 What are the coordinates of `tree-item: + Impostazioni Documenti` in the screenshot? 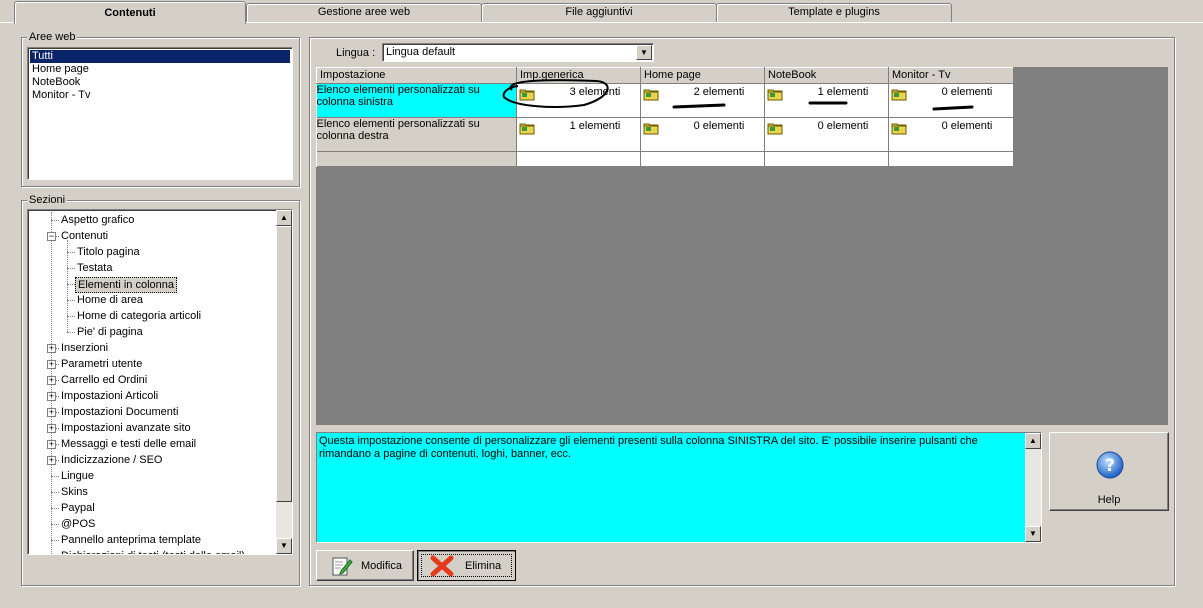 It's located at (152, 412).